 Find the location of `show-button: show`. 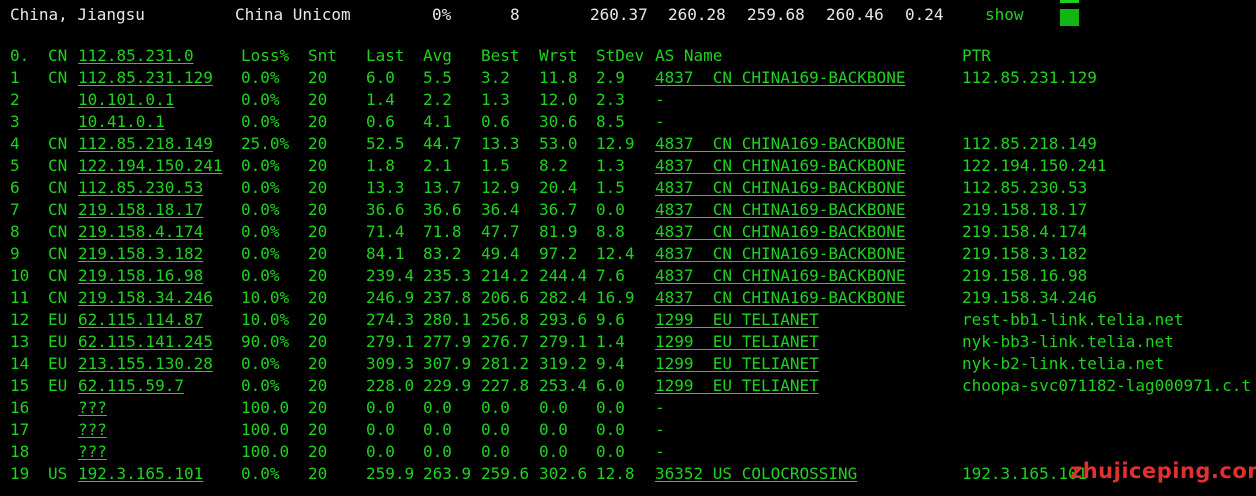

show-button: show is located at coordinates (1004, 15).